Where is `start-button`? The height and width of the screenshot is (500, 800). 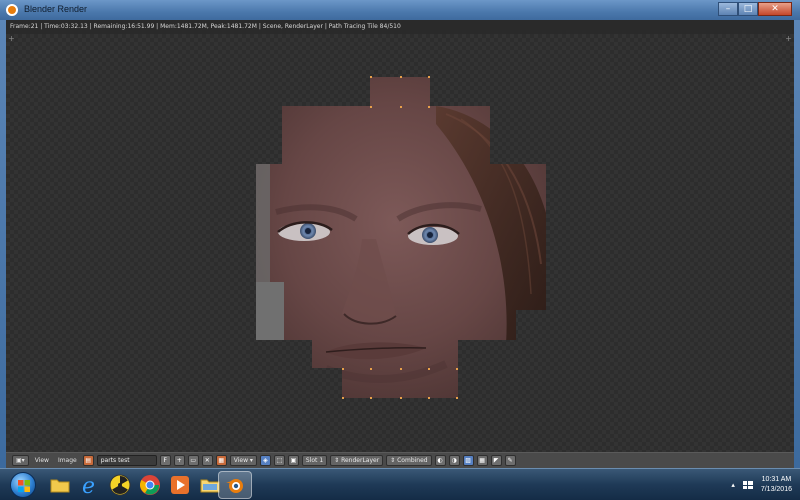 start-button is located at coordinates (23, 485).